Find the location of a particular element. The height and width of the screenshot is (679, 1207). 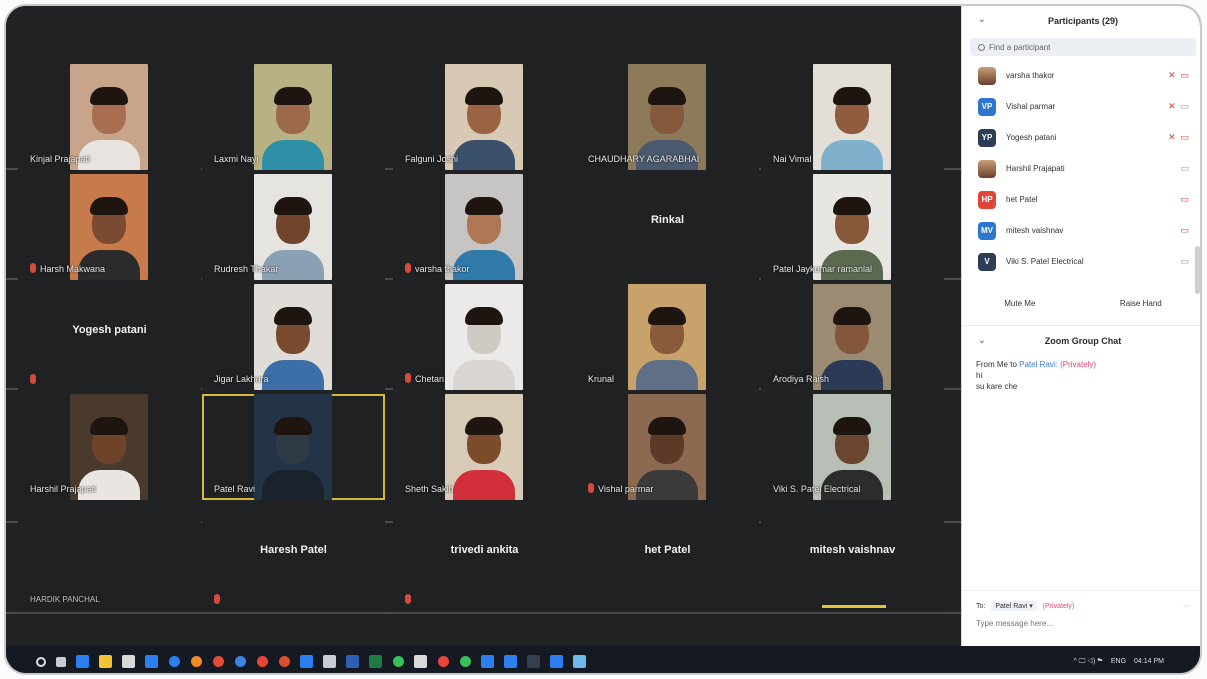

firefox-icon is located at coordinates (196, 661).